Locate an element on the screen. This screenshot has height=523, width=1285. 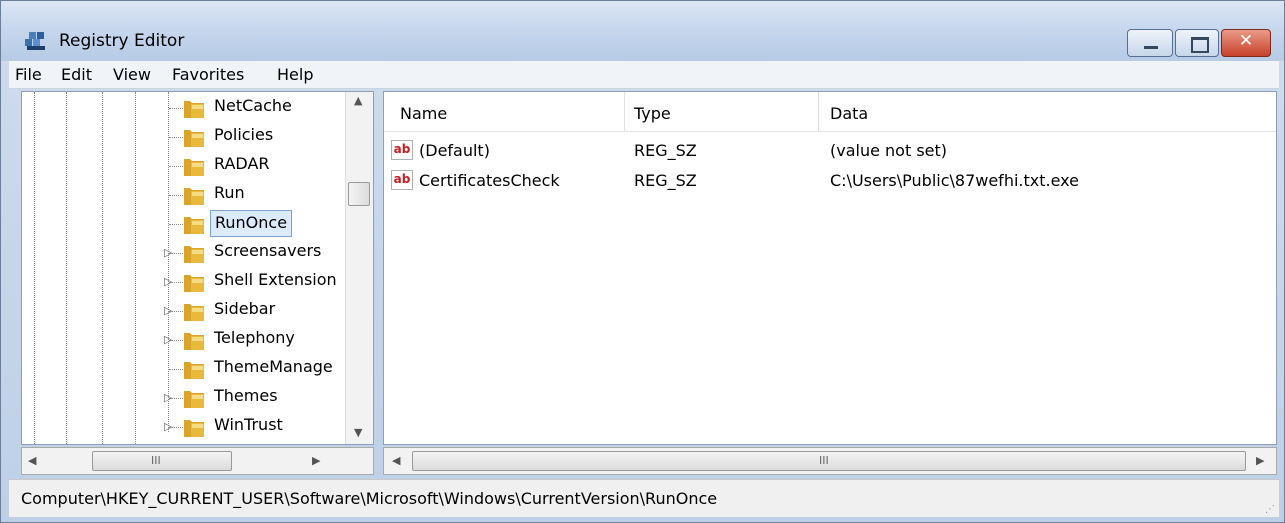
close-button: ✕ is located at coordinates (1246, 43).